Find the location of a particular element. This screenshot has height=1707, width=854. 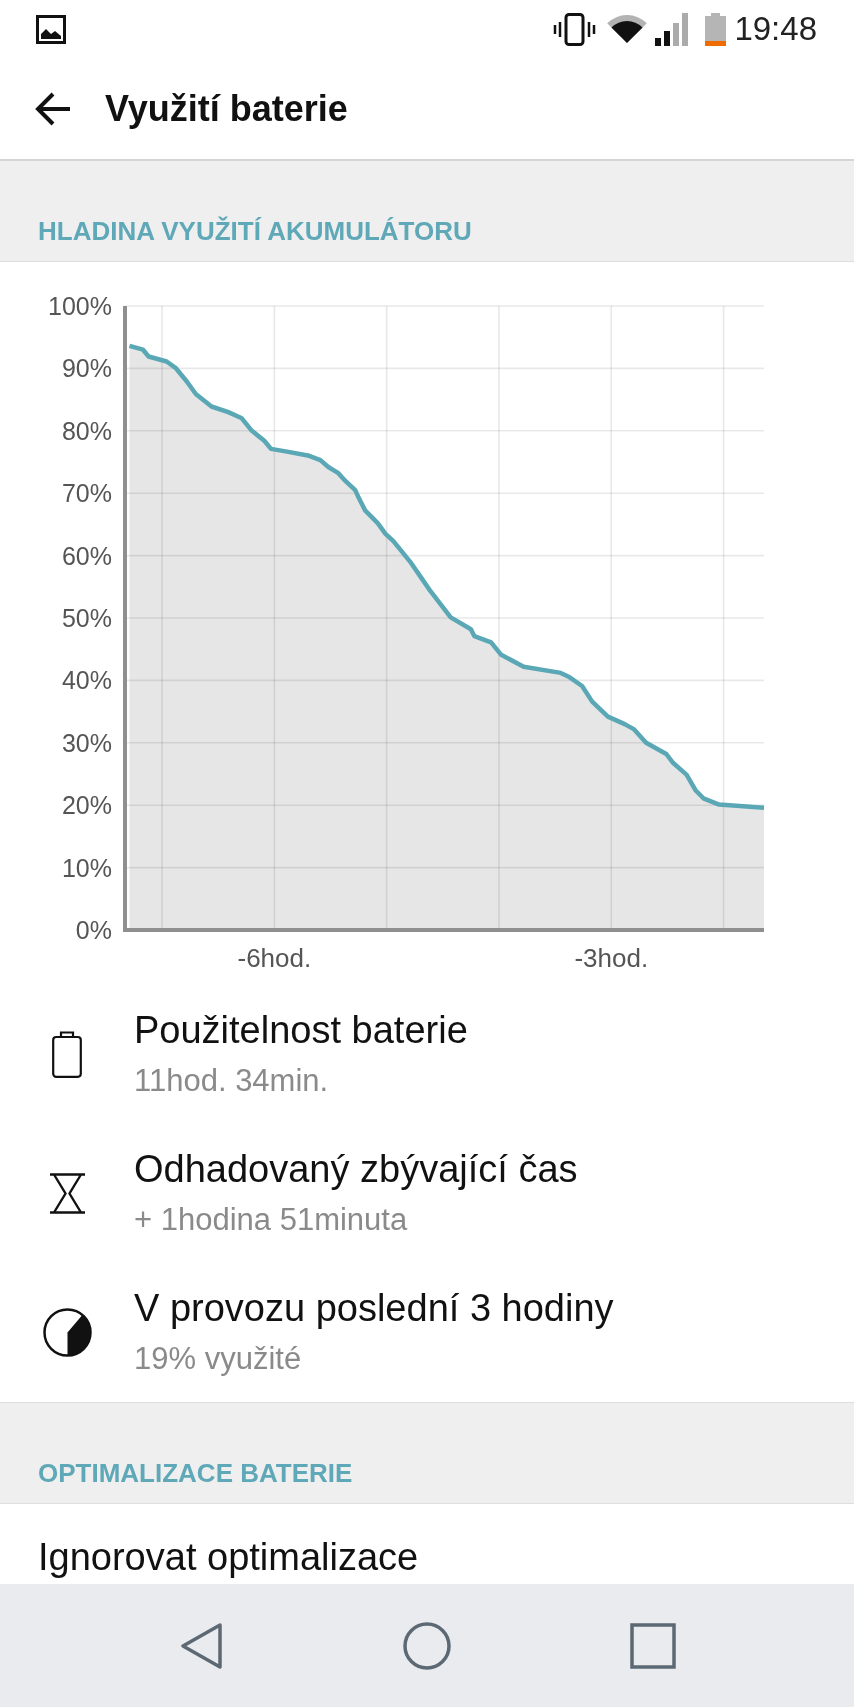

status-time: 19:48 is located at coordinates (775, 29).